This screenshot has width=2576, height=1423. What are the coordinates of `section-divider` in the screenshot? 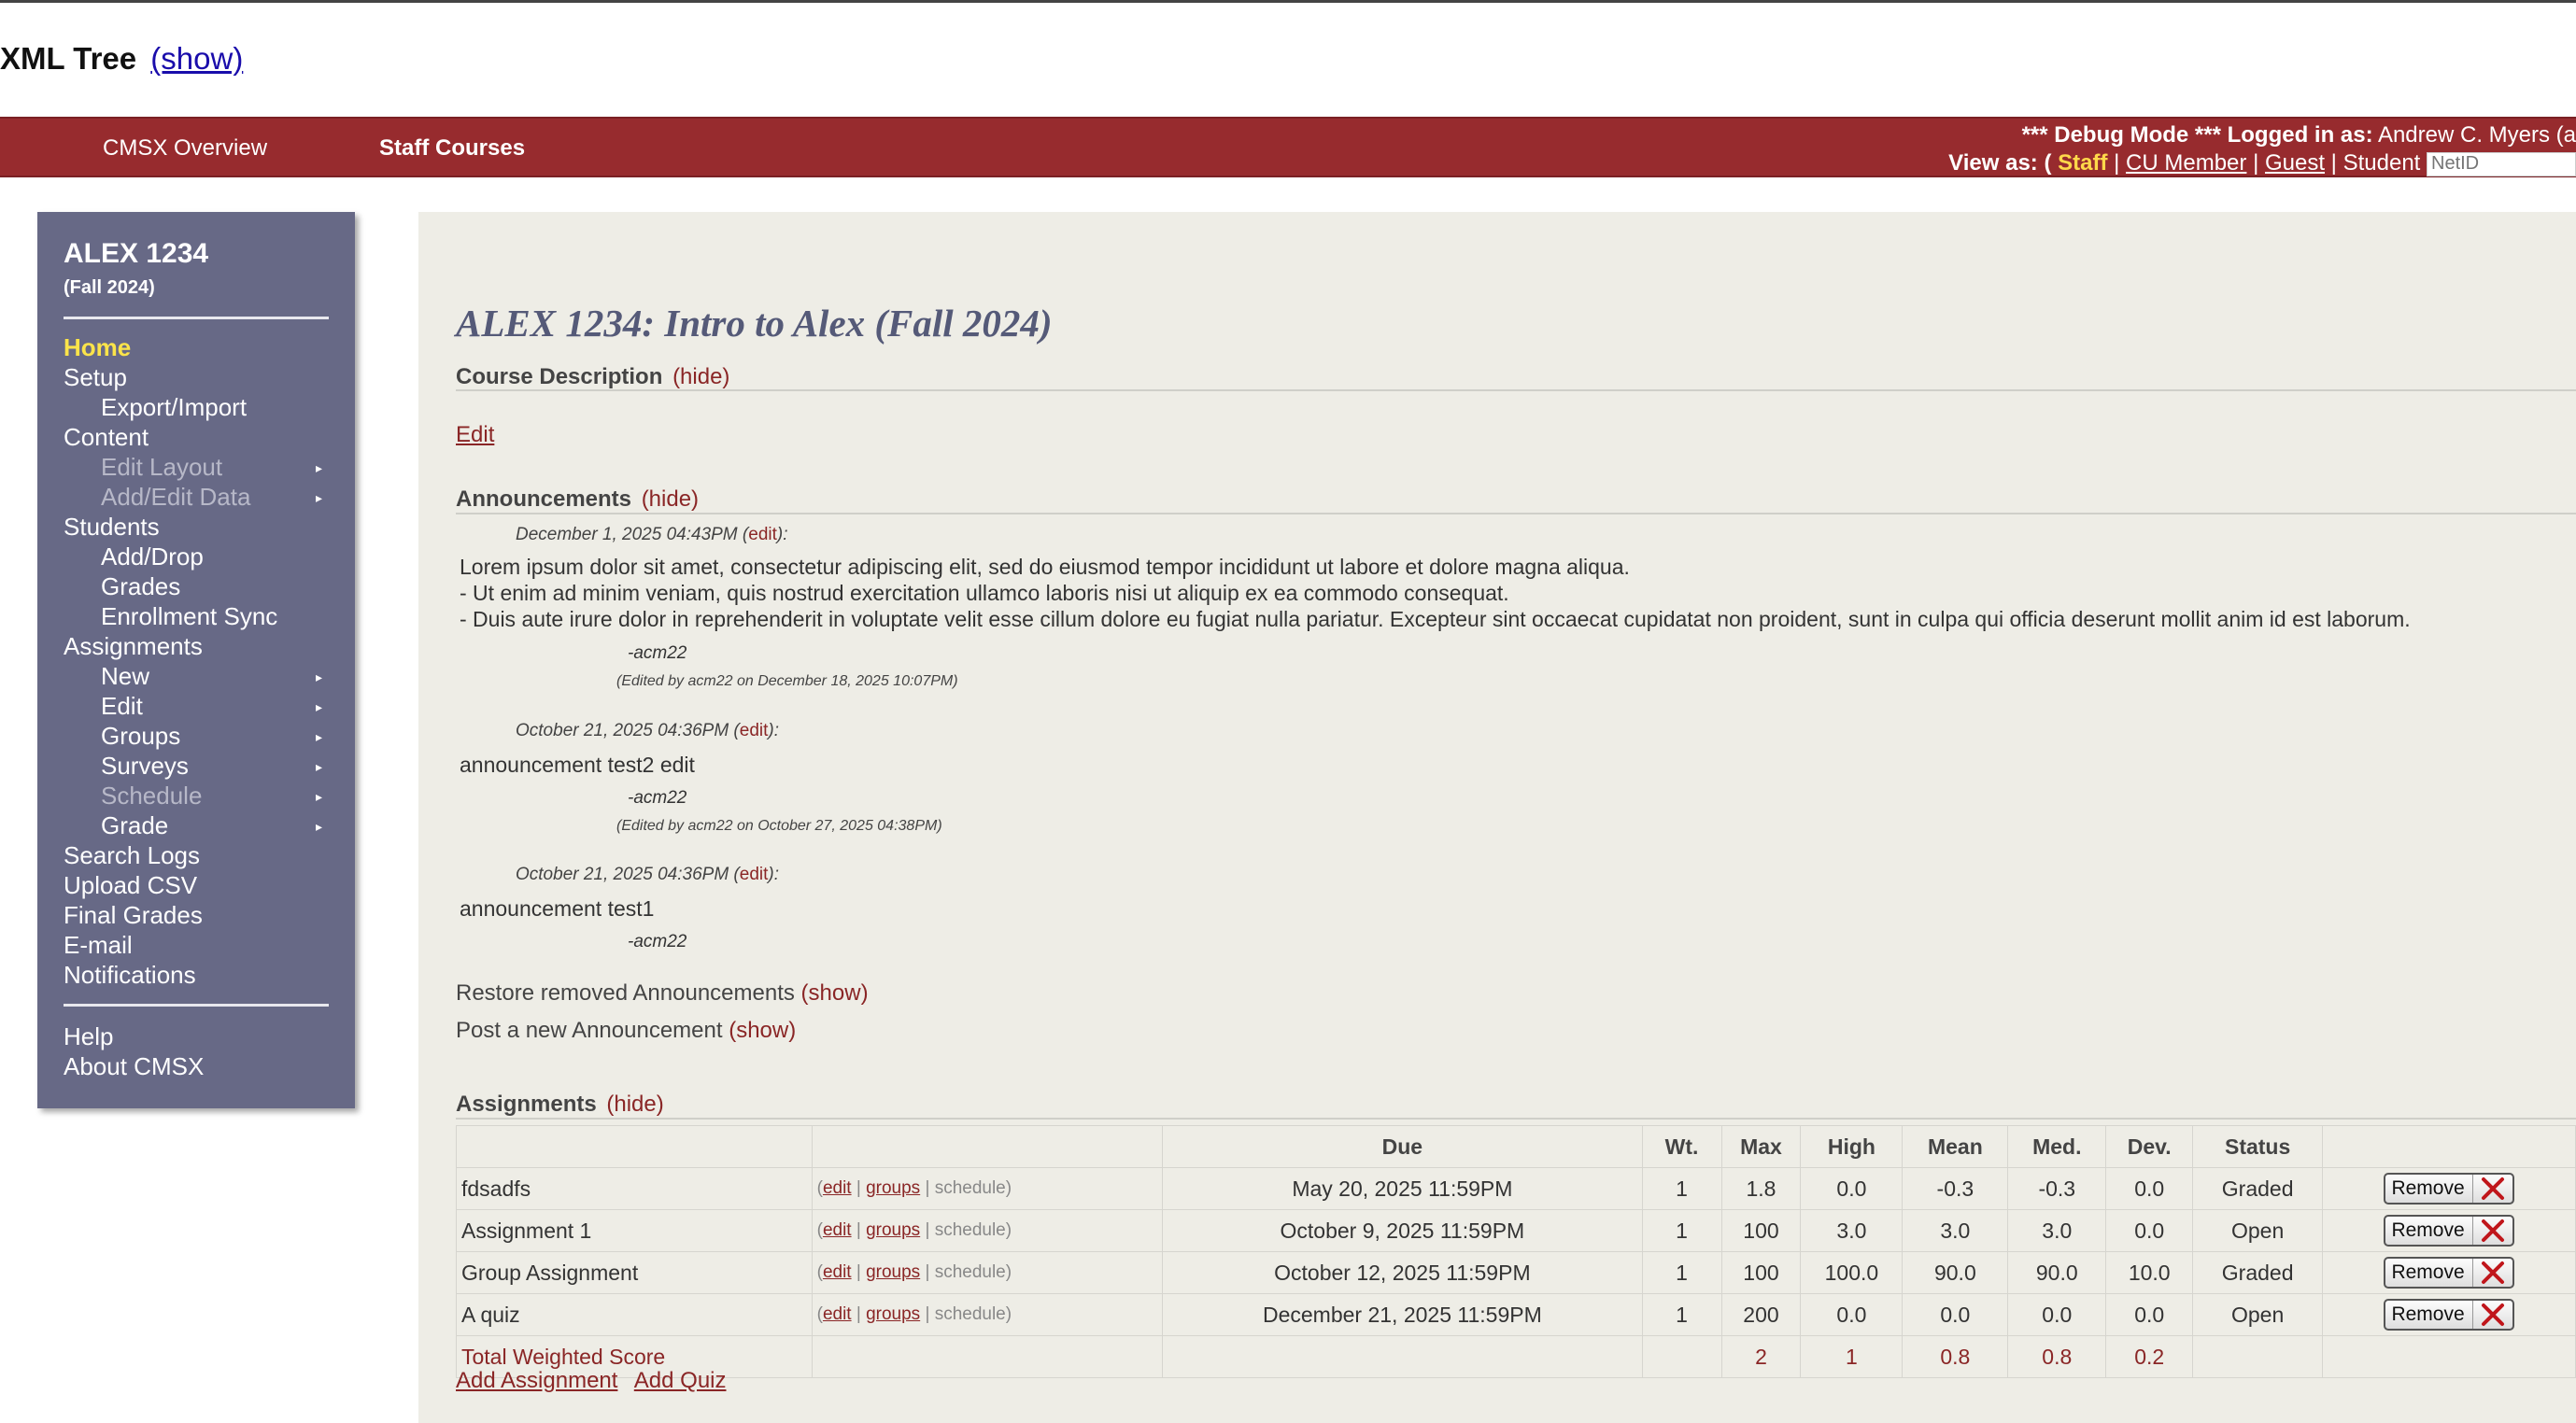 It's located at (1516, 1119).